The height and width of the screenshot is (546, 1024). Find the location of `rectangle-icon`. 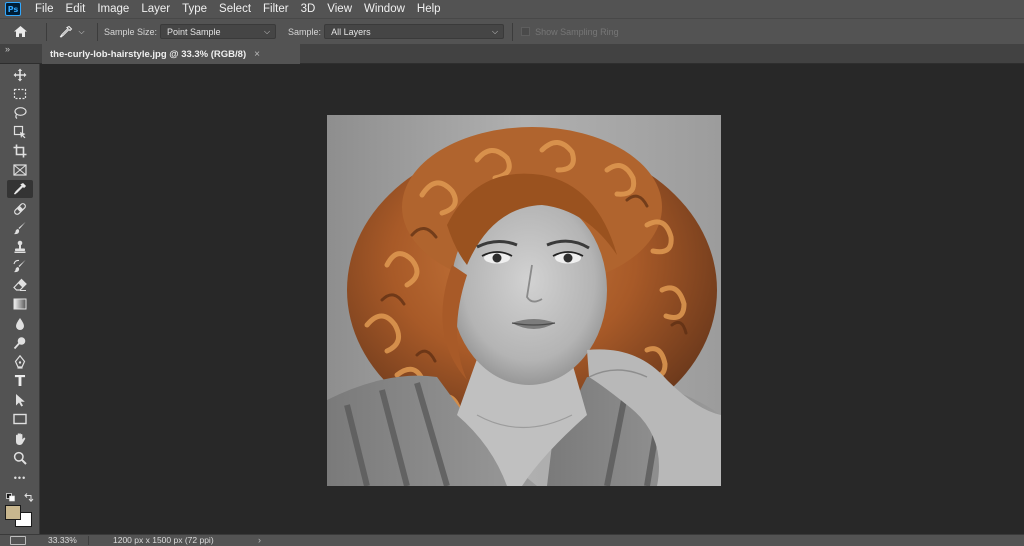

rectangle-icon is located at coordinates (20, 419).